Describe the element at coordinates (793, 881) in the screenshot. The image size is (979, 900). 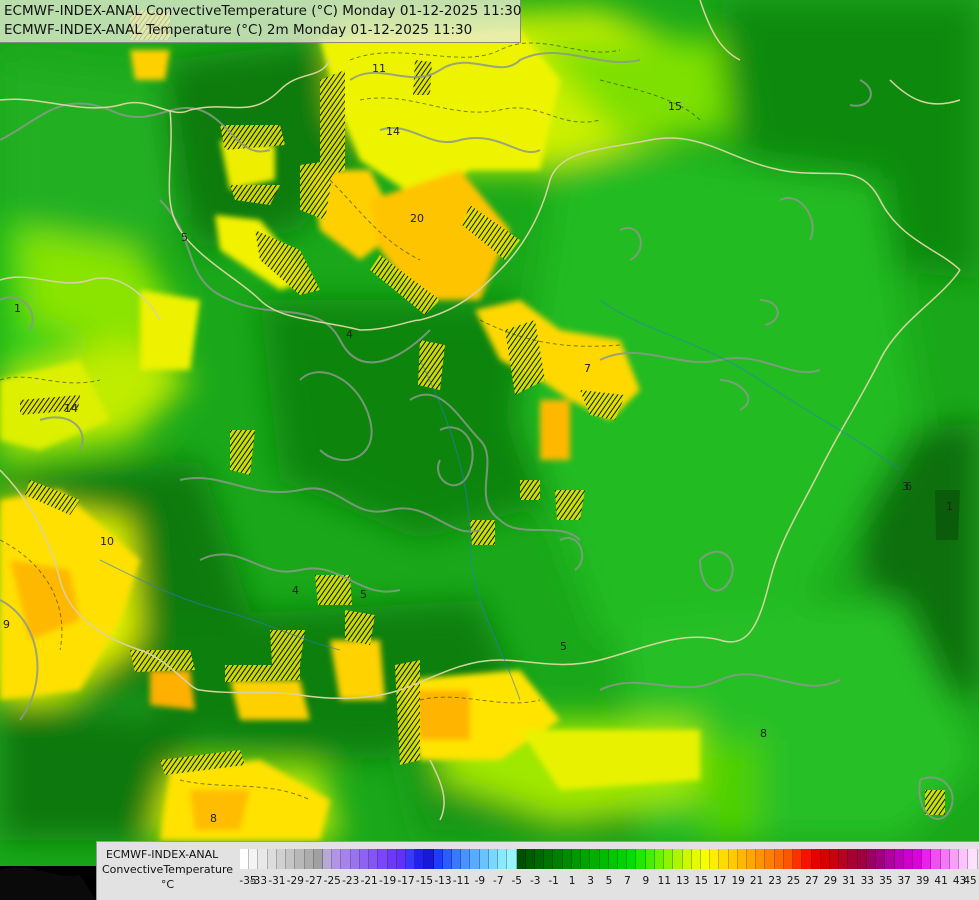
I see `legend-tick-label: 25` at that location.